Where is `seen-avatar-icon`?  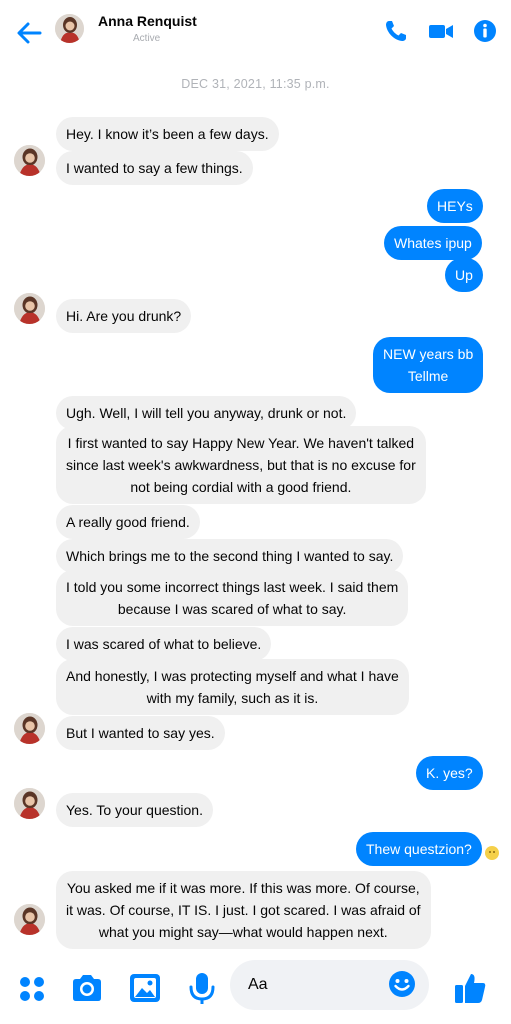
seen-avatar-icon is located at coordinates (492, 853).